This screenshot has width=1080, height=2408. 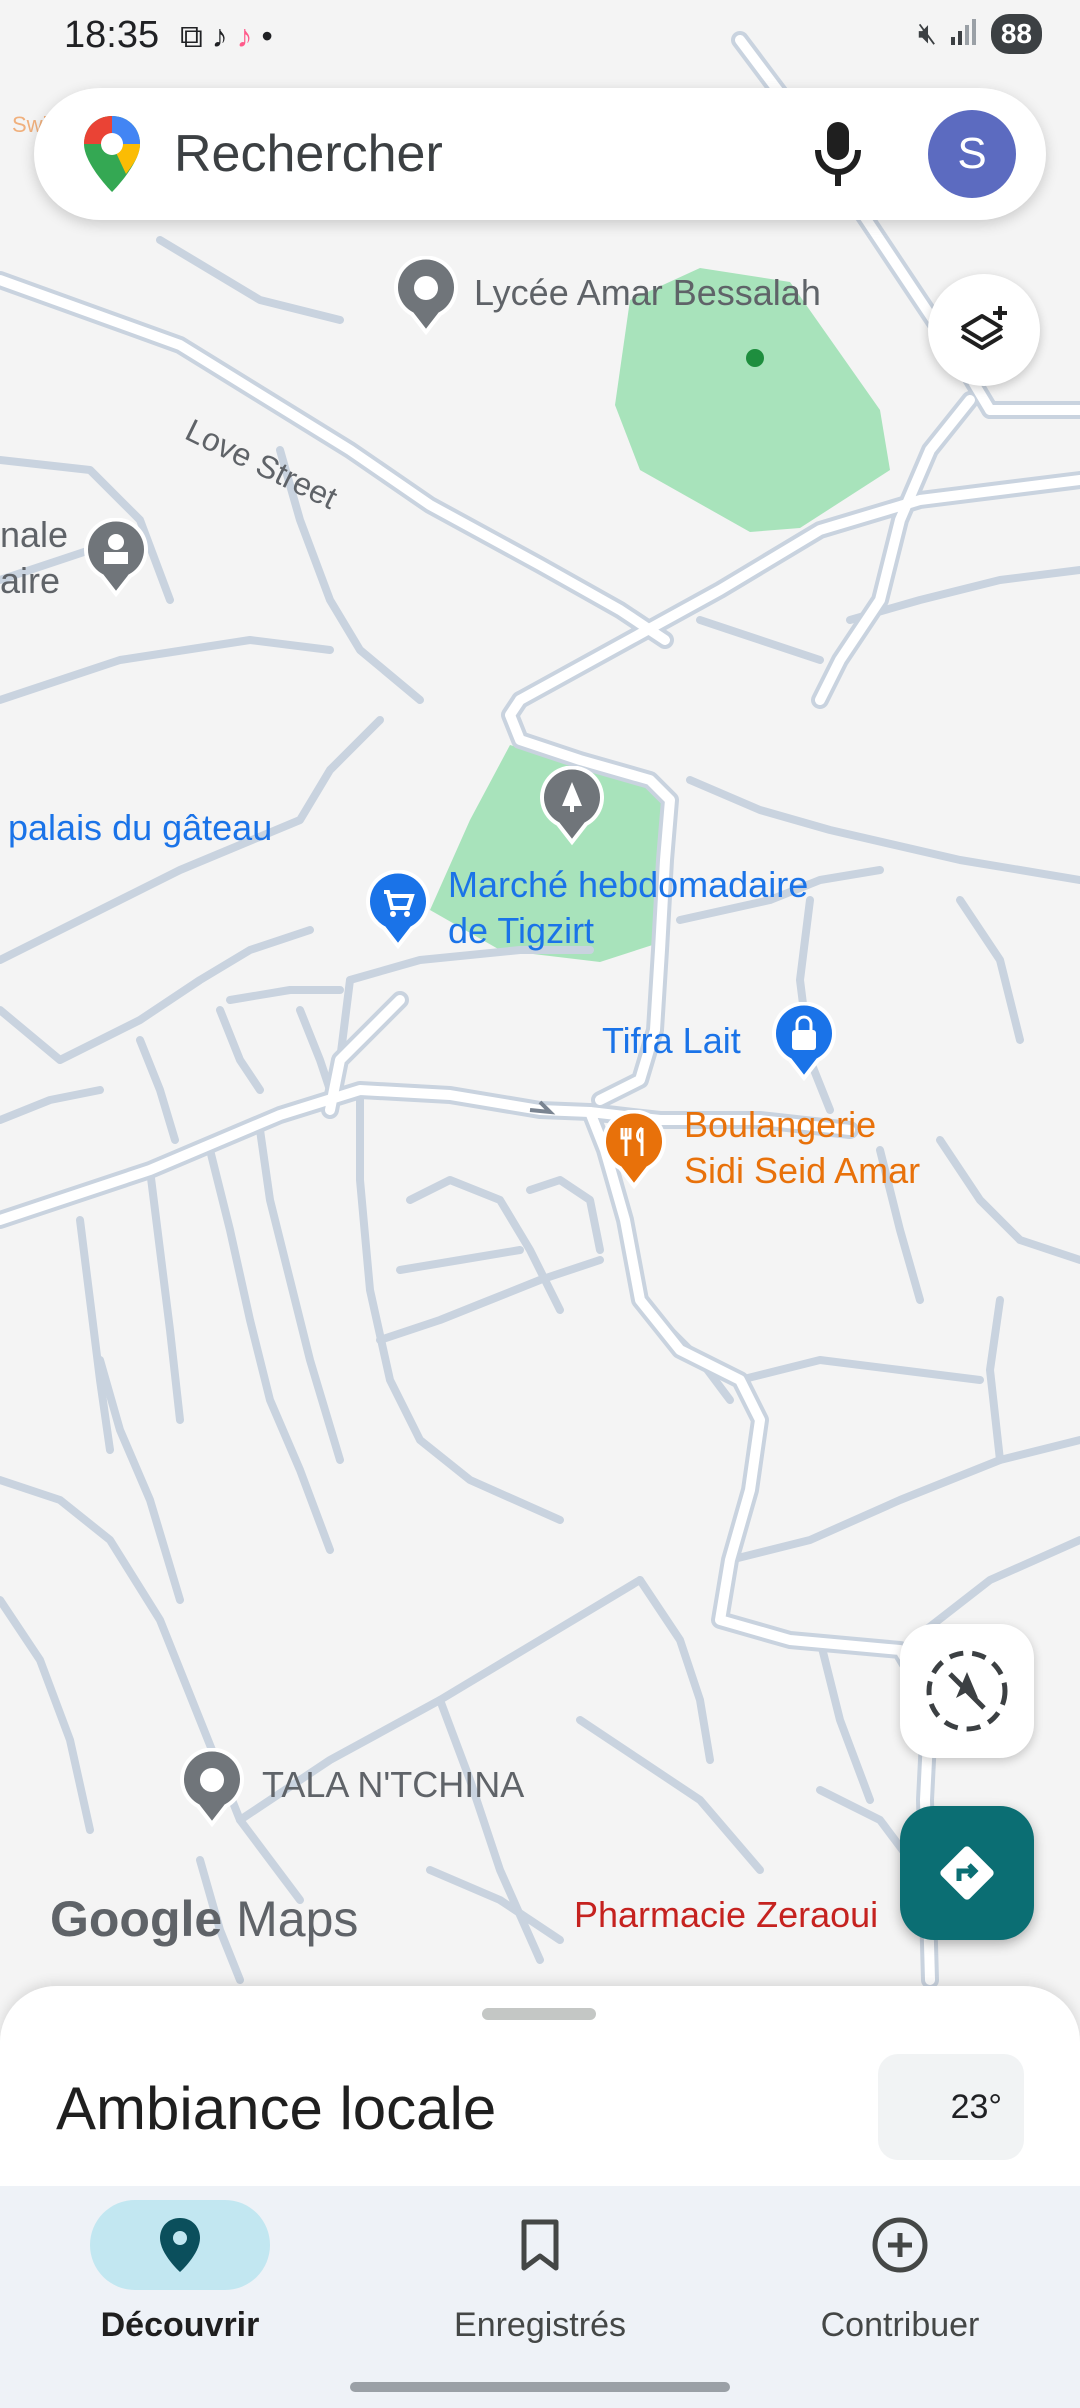 I want to click on directions-button, so click(x=967, y=1873).